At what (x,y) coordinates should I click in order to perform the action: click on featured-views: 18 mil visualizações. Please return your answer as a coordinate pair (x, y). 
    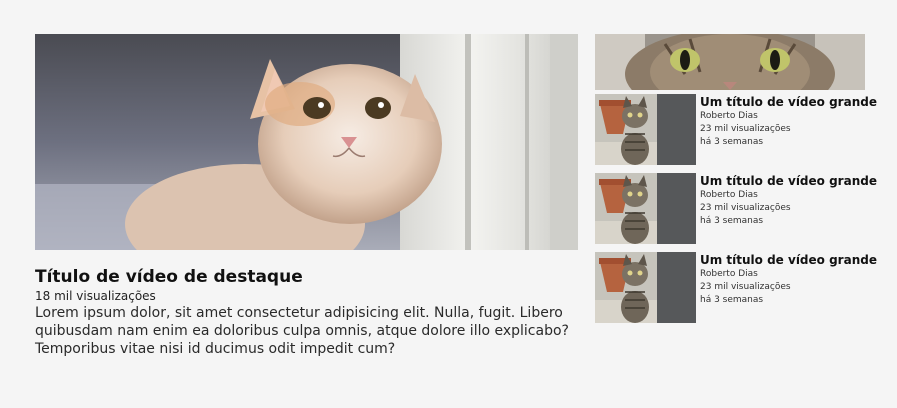
    Looking at the image, I should click on (95, 296).